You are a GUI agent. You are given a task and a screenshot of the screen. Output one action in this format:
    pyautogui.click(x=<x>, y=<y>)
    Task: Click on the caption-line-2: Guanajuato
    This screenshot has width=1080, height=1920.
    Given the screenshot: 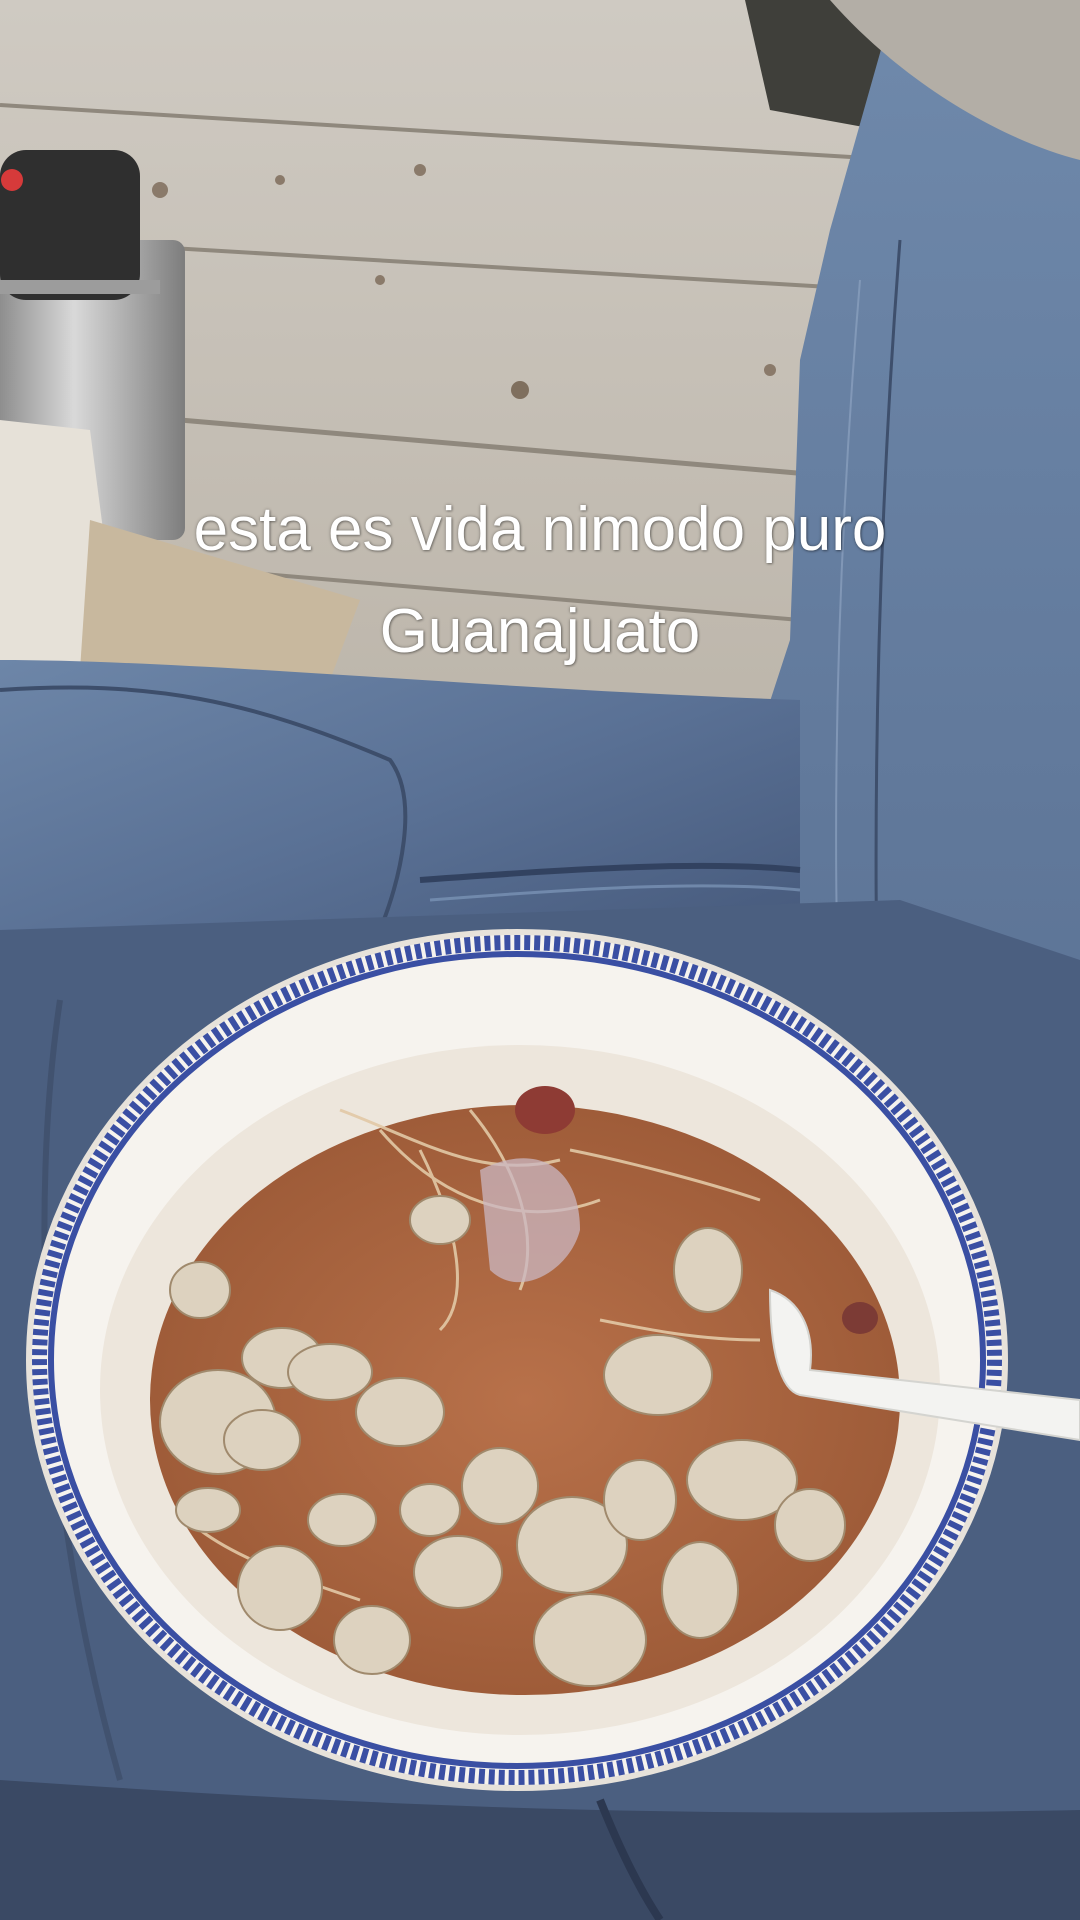 What is the action you would take?
    pyautogui.click(x=540, y=631)
    